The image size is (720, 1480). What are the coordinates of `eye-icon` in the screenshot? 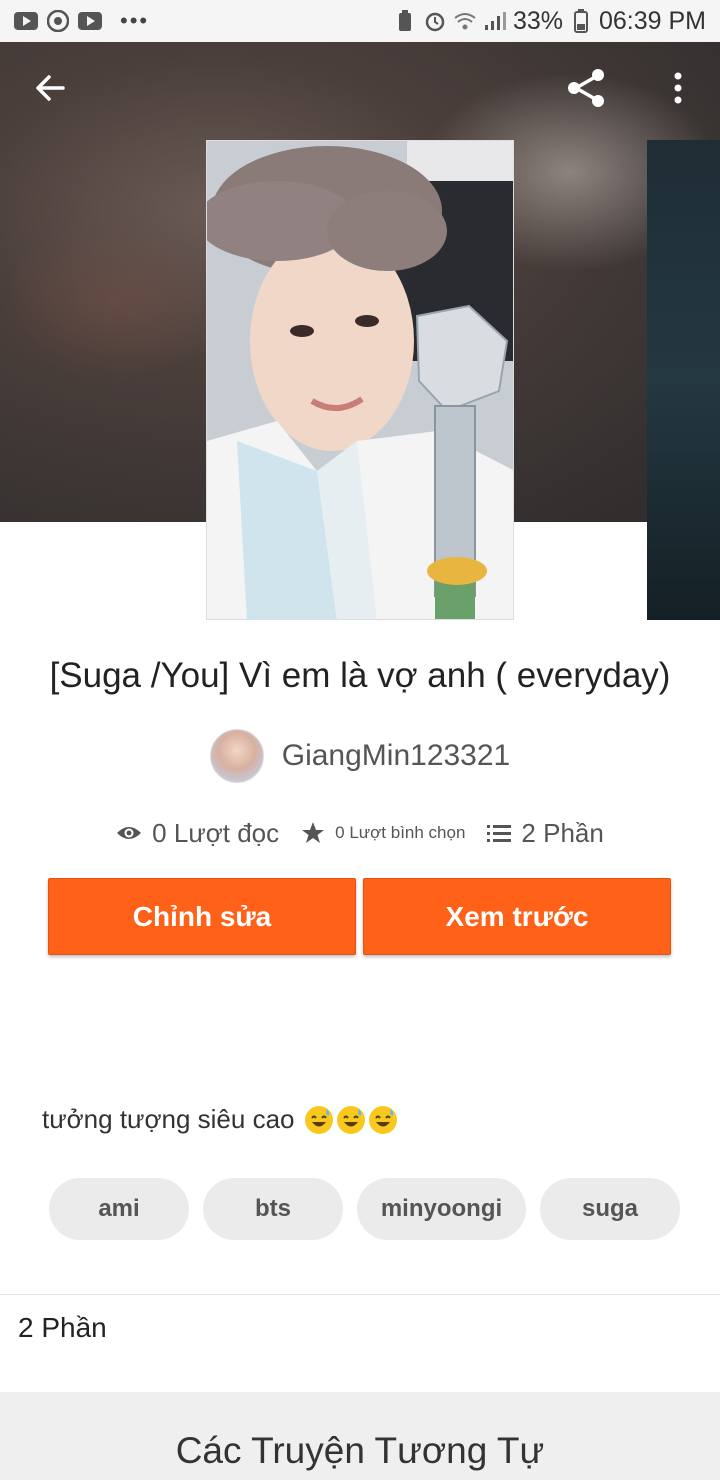 It's located at (129, 833).